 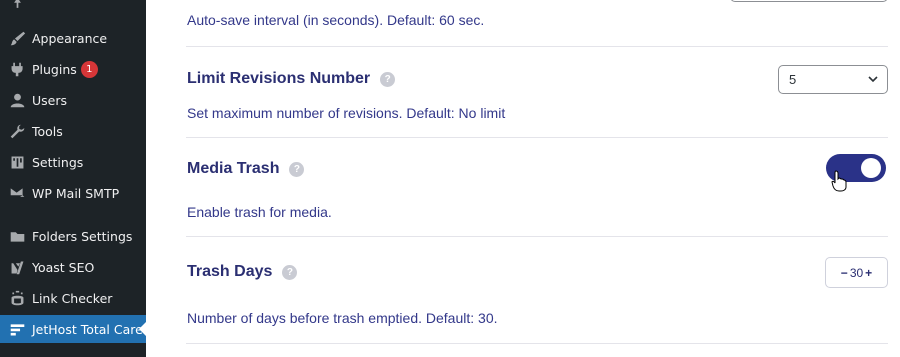 What do you see at coordinates (230, 271) in the screenshot?
I see `trash-days-title-text: Trash Days` at bounding box center [230, 271].